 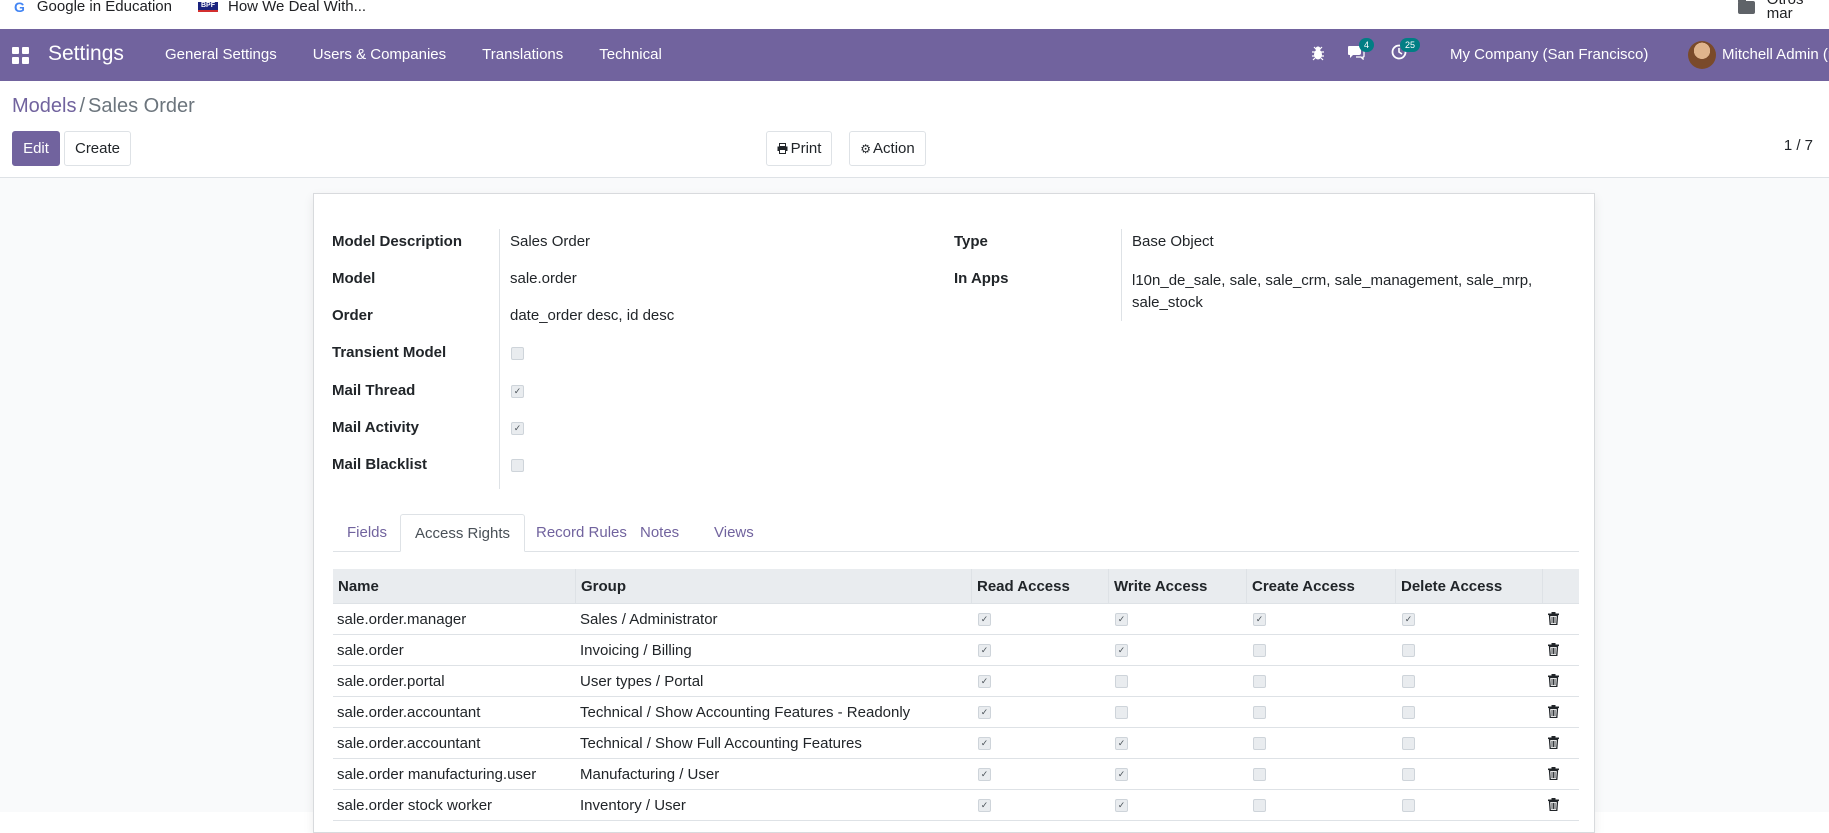 I want to click on tab-fields: Fields, so click(x=367, y=533).